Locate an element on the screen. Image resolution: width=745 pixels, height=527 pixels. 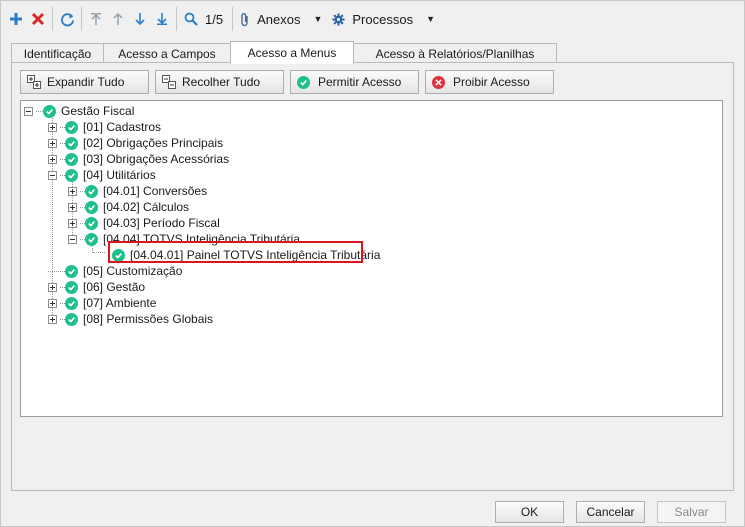
processes-menu: Processos ▼ is located at coordinates (383, 19).